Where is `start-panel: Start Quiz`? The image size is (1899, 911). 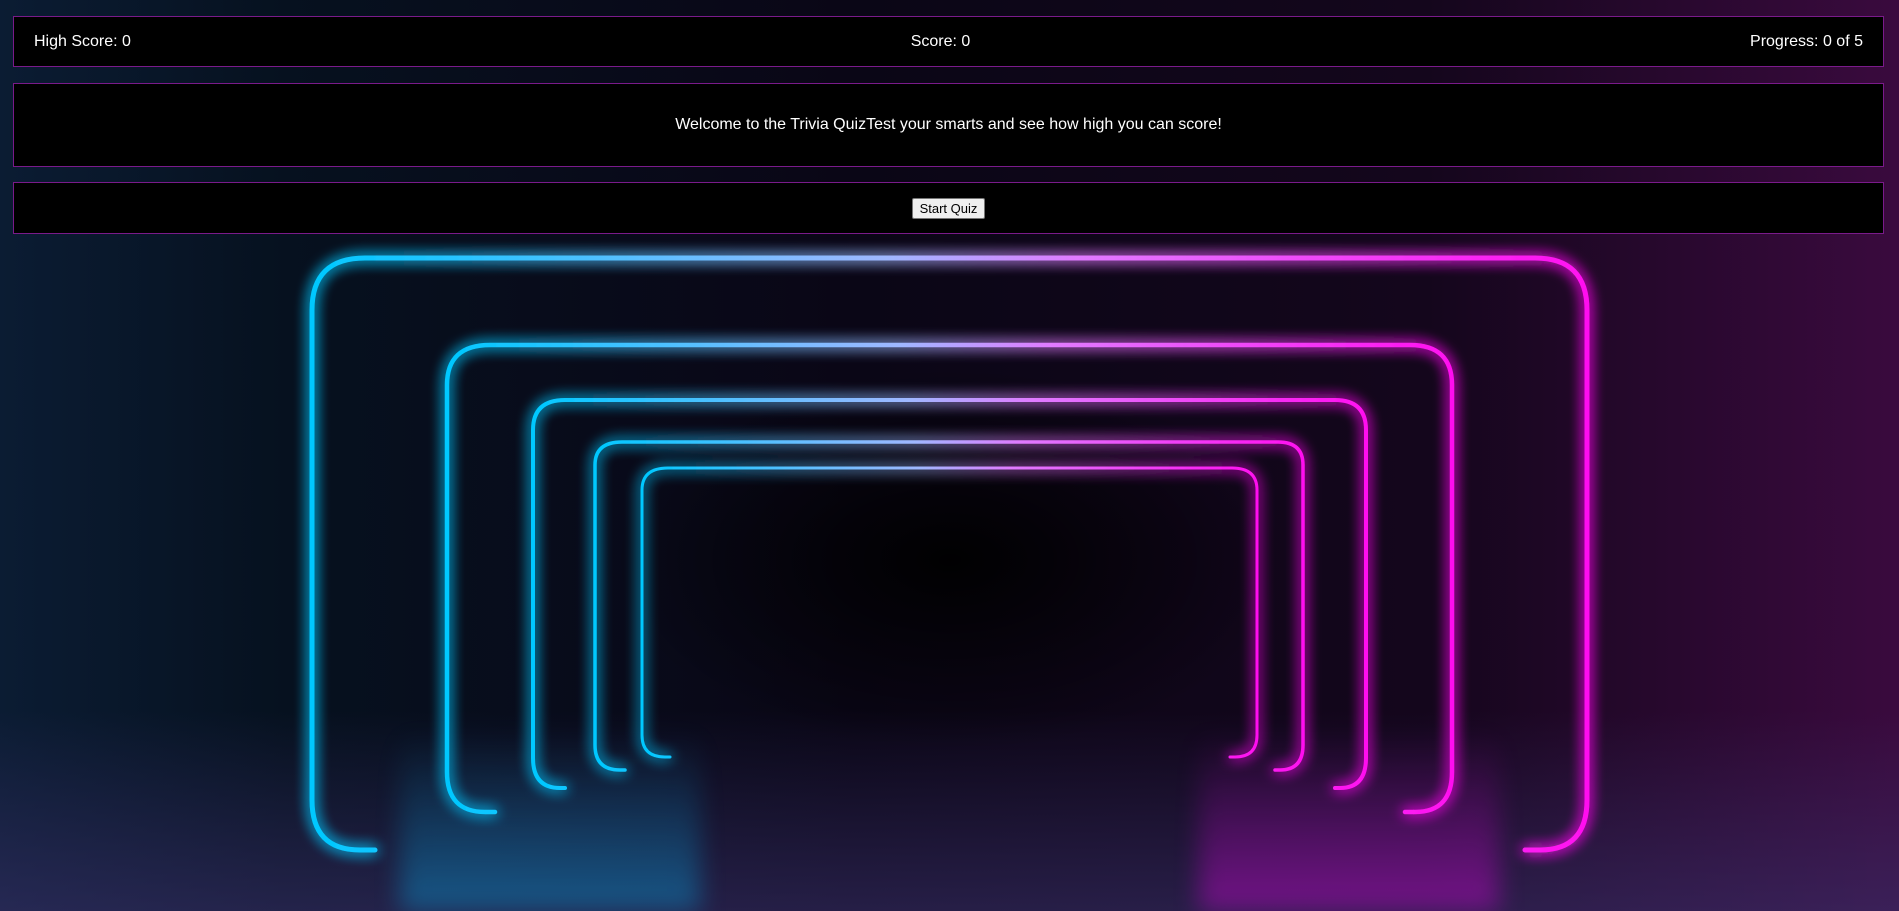
start-panel: Start Quiz is located at coordinates (948, 208).